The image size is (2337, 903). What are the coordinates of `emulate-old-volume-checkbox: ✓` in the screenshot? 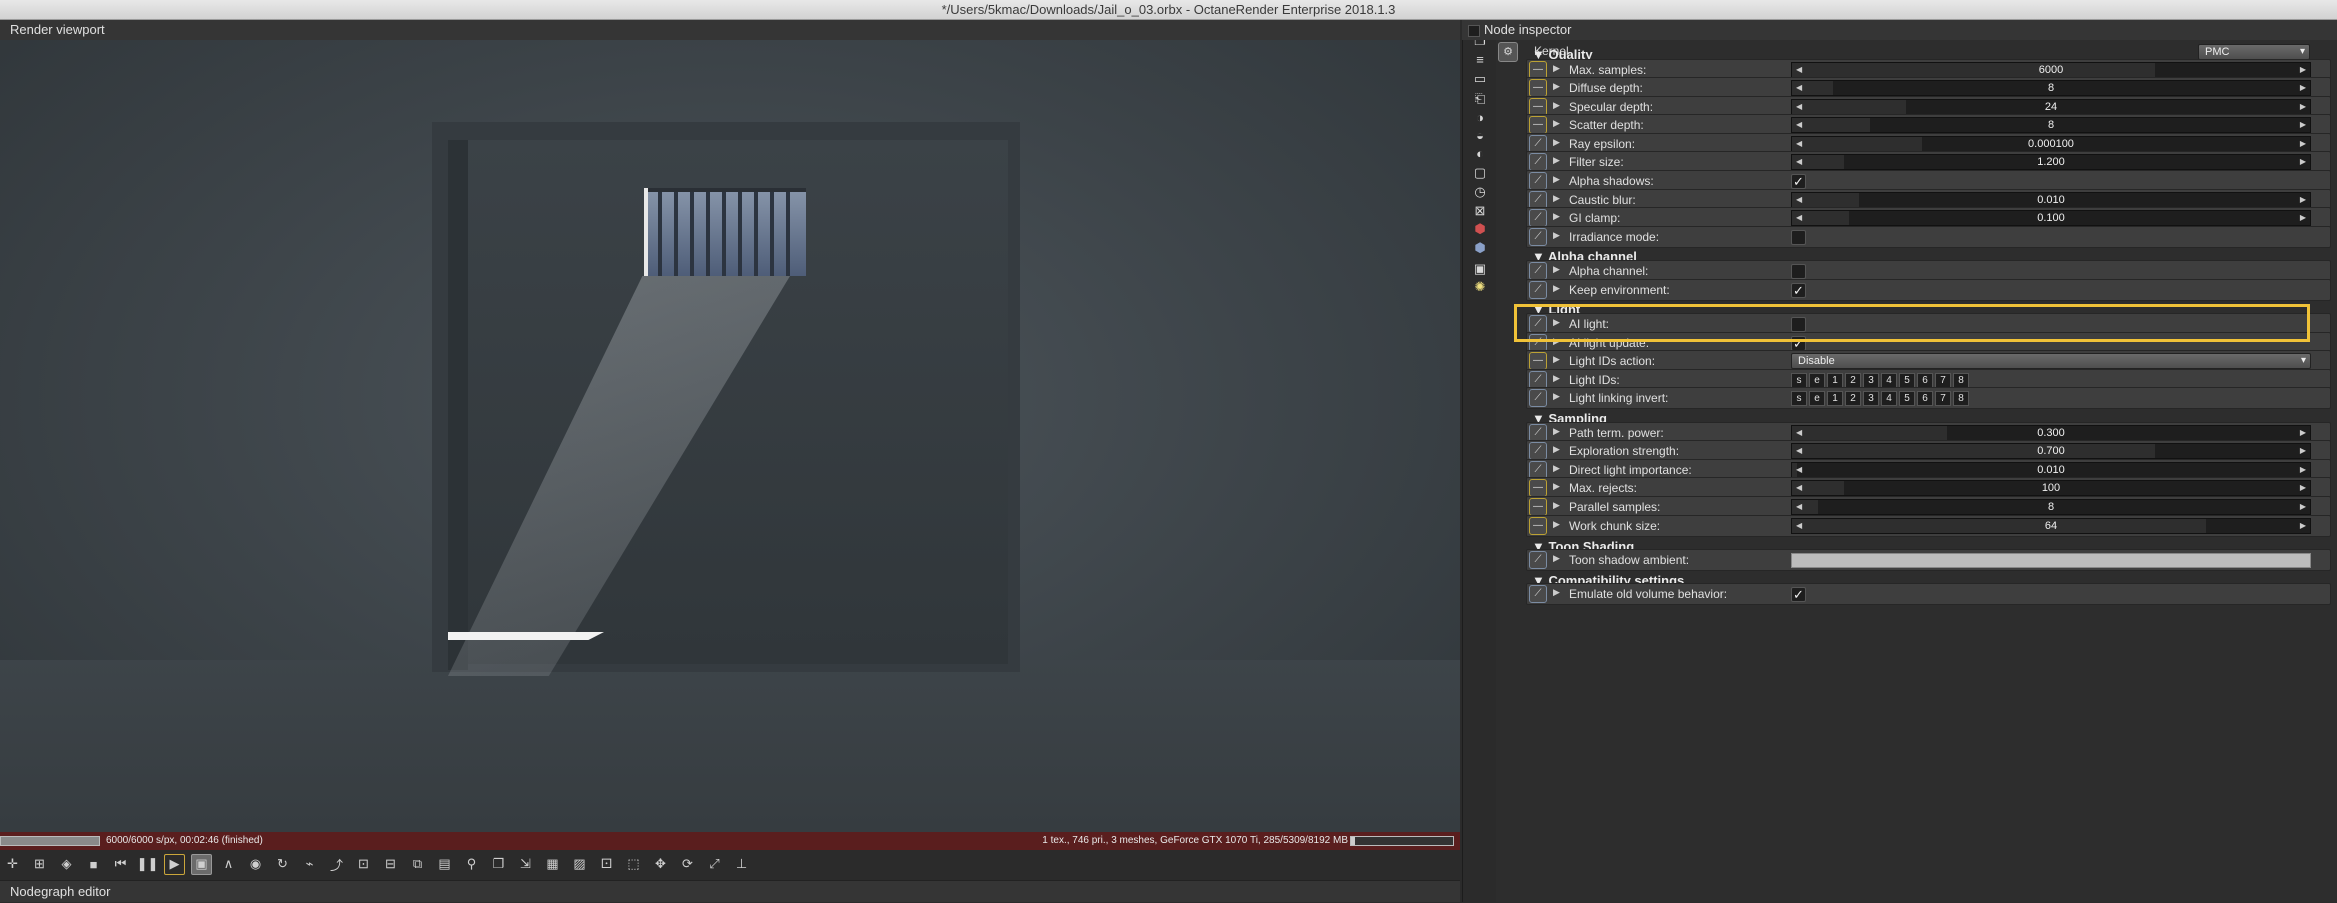 It's located at (1798, 594).